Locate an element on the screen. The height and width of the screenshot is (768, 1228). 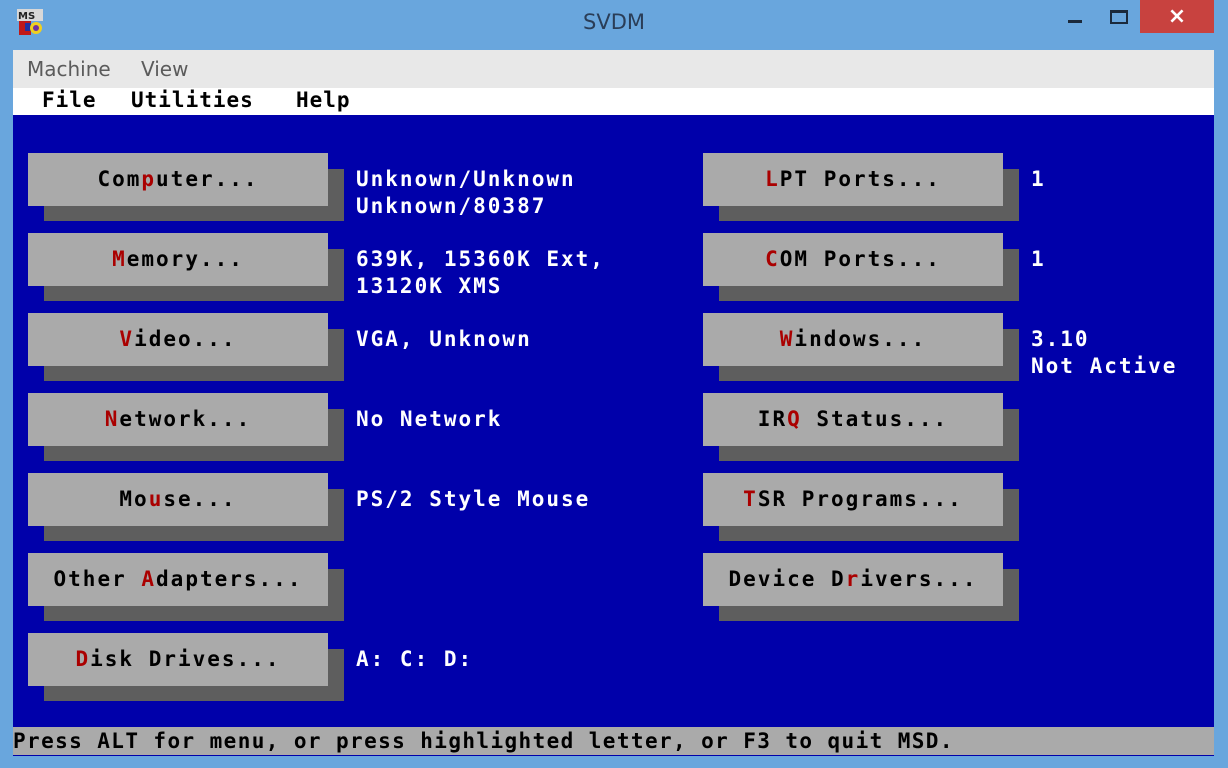
close-button: × is located at coordinates (1177, 16).